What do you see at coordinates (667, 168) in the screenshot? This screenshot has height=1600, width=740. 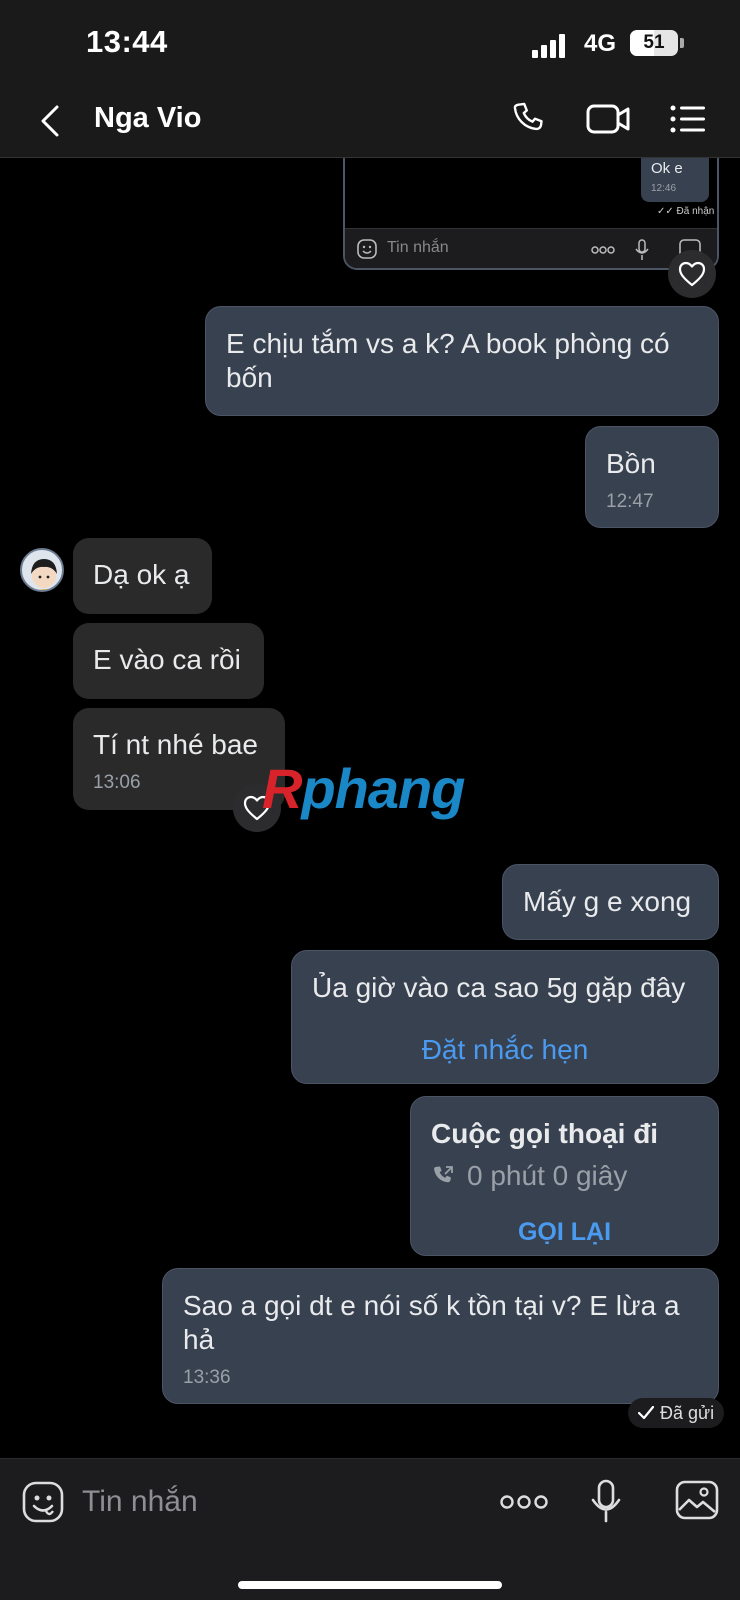 I see `attachment-message-text: Ok e` at bounding box center [667, 168].